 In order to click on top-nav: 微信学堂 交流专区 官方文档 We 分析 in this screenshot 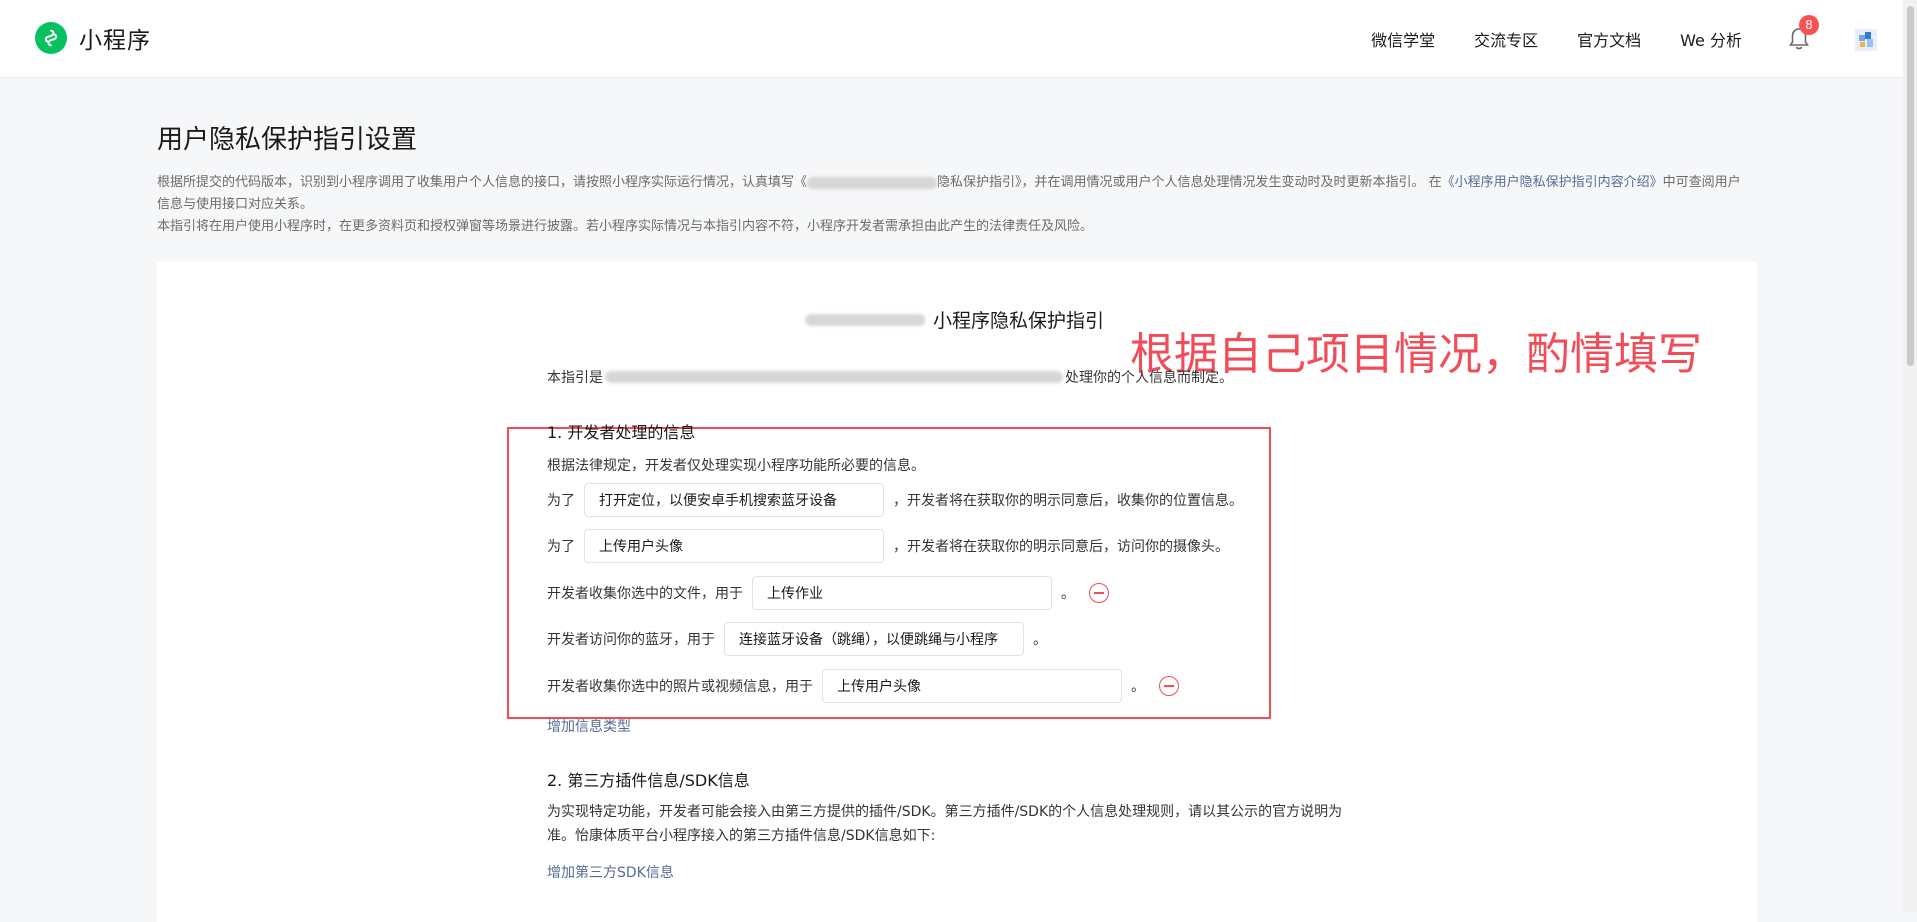, I will do `click(1537, 38)`.